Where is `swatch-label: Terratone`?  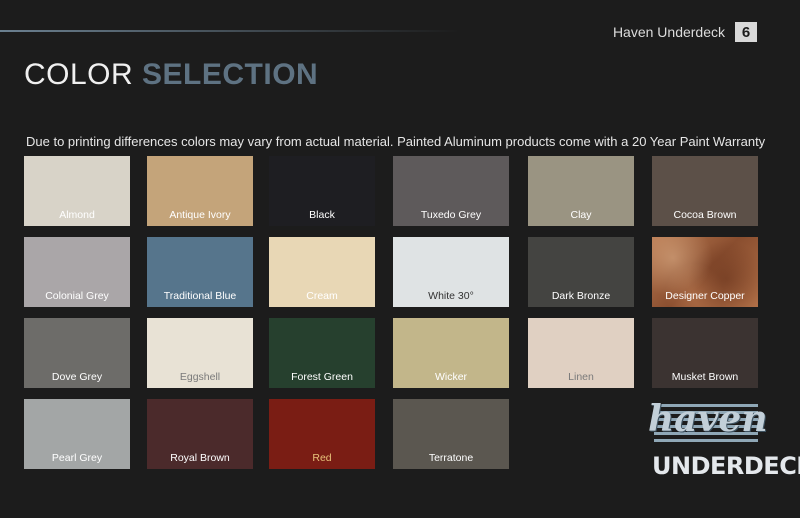 swatch-label: Terratone is located at coordinates (451, 458).